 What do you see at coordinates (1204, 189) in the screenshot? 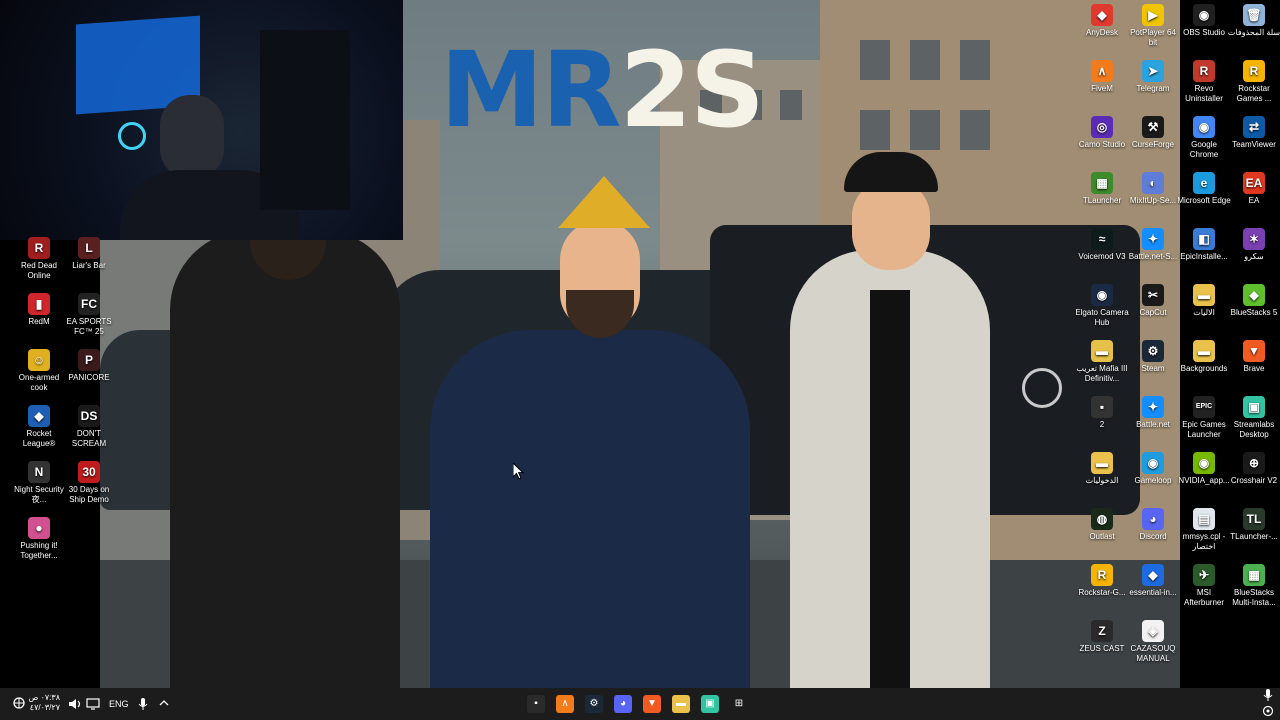
I see `desktop-icon-microsoft-edge: e Microsoft Edge` at bounding box center [1204, 189].